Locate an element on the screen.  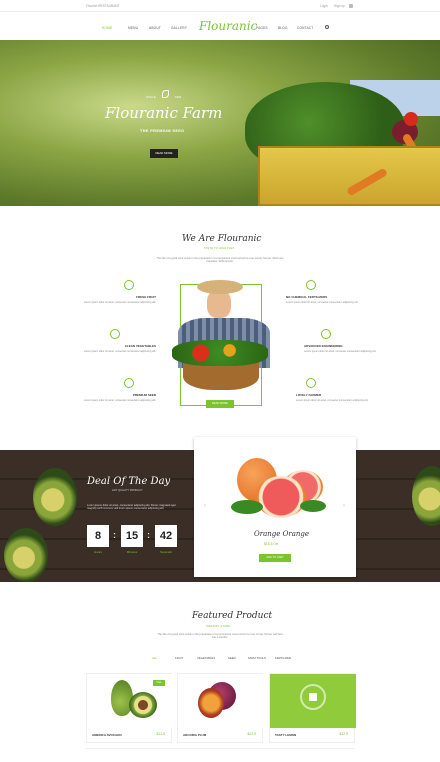
feature-title: PREMIUM SEED is located at coordinates (144, 395).